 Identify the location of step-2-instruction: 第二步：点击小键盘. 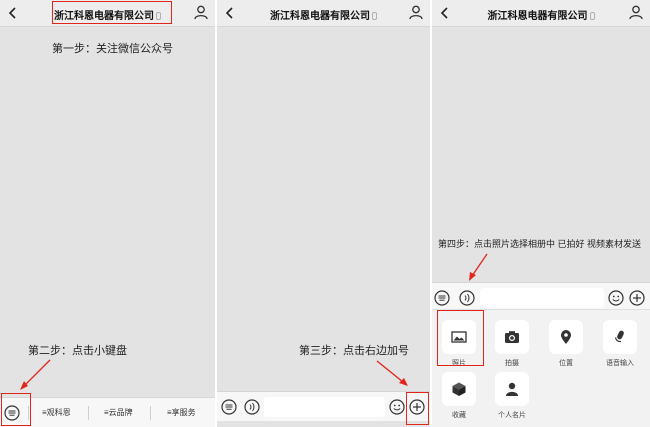
(77, 351).